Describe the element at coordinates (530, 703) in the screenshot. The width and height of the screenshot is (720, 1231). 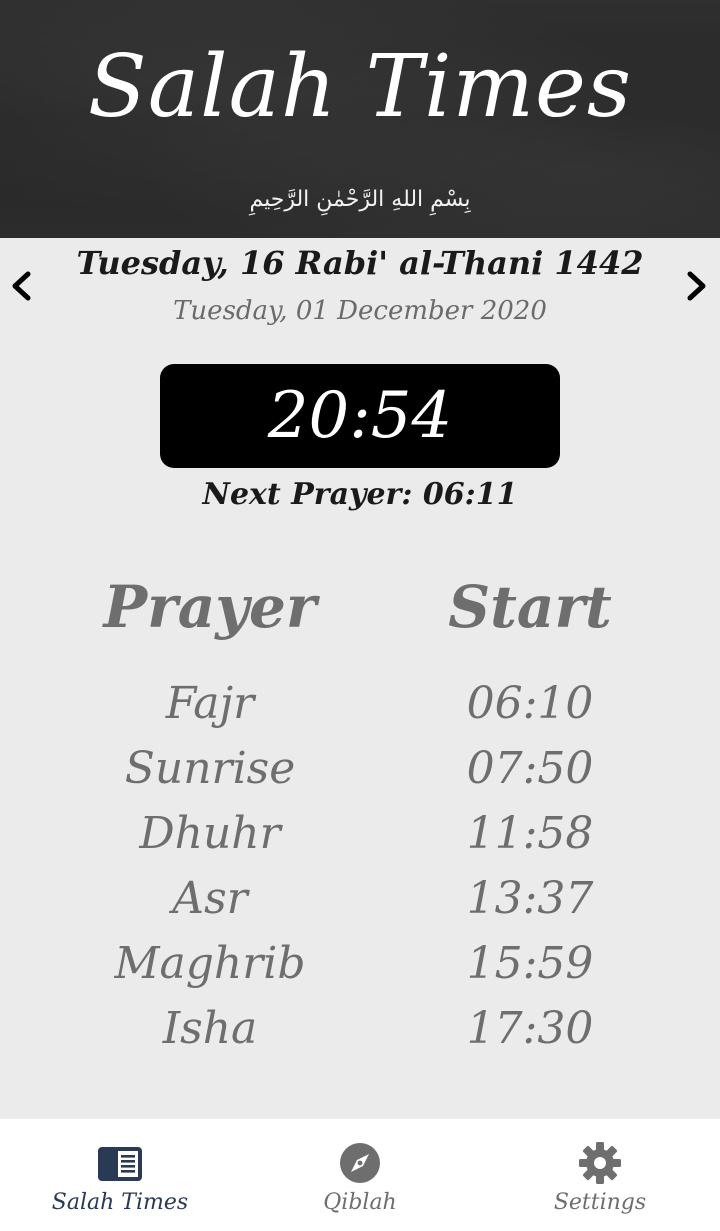
I see `prayer-time: 06:10` at that location.